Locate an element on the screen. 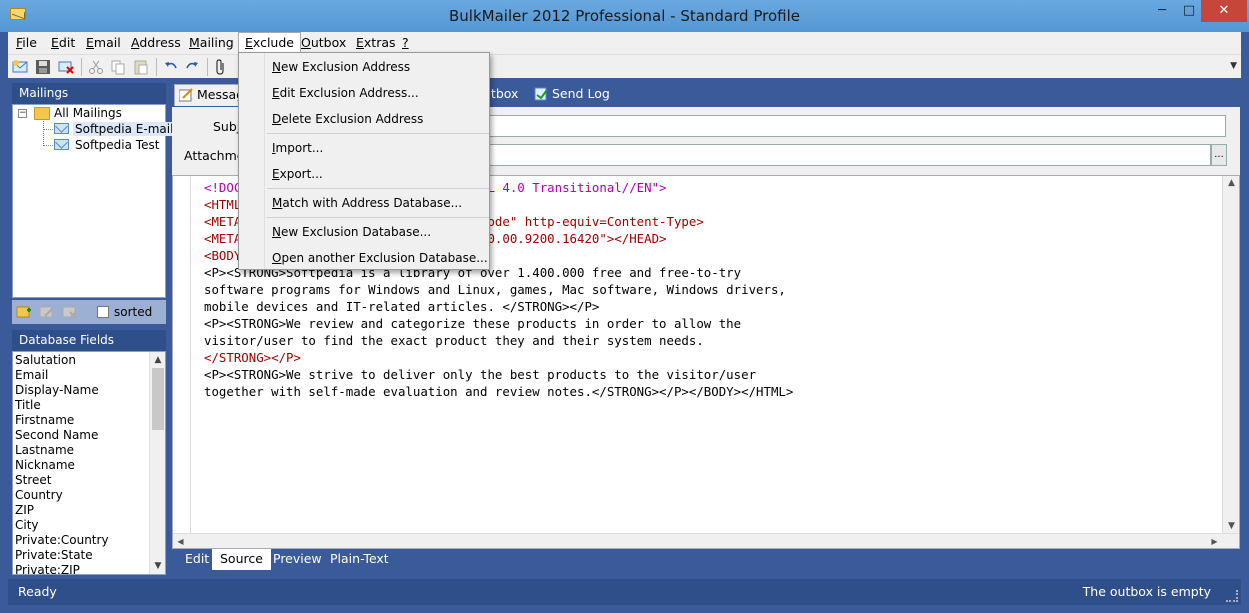 This screenshot has width=1249, height=613. list-item: Email is located at coordinates (82, 375).